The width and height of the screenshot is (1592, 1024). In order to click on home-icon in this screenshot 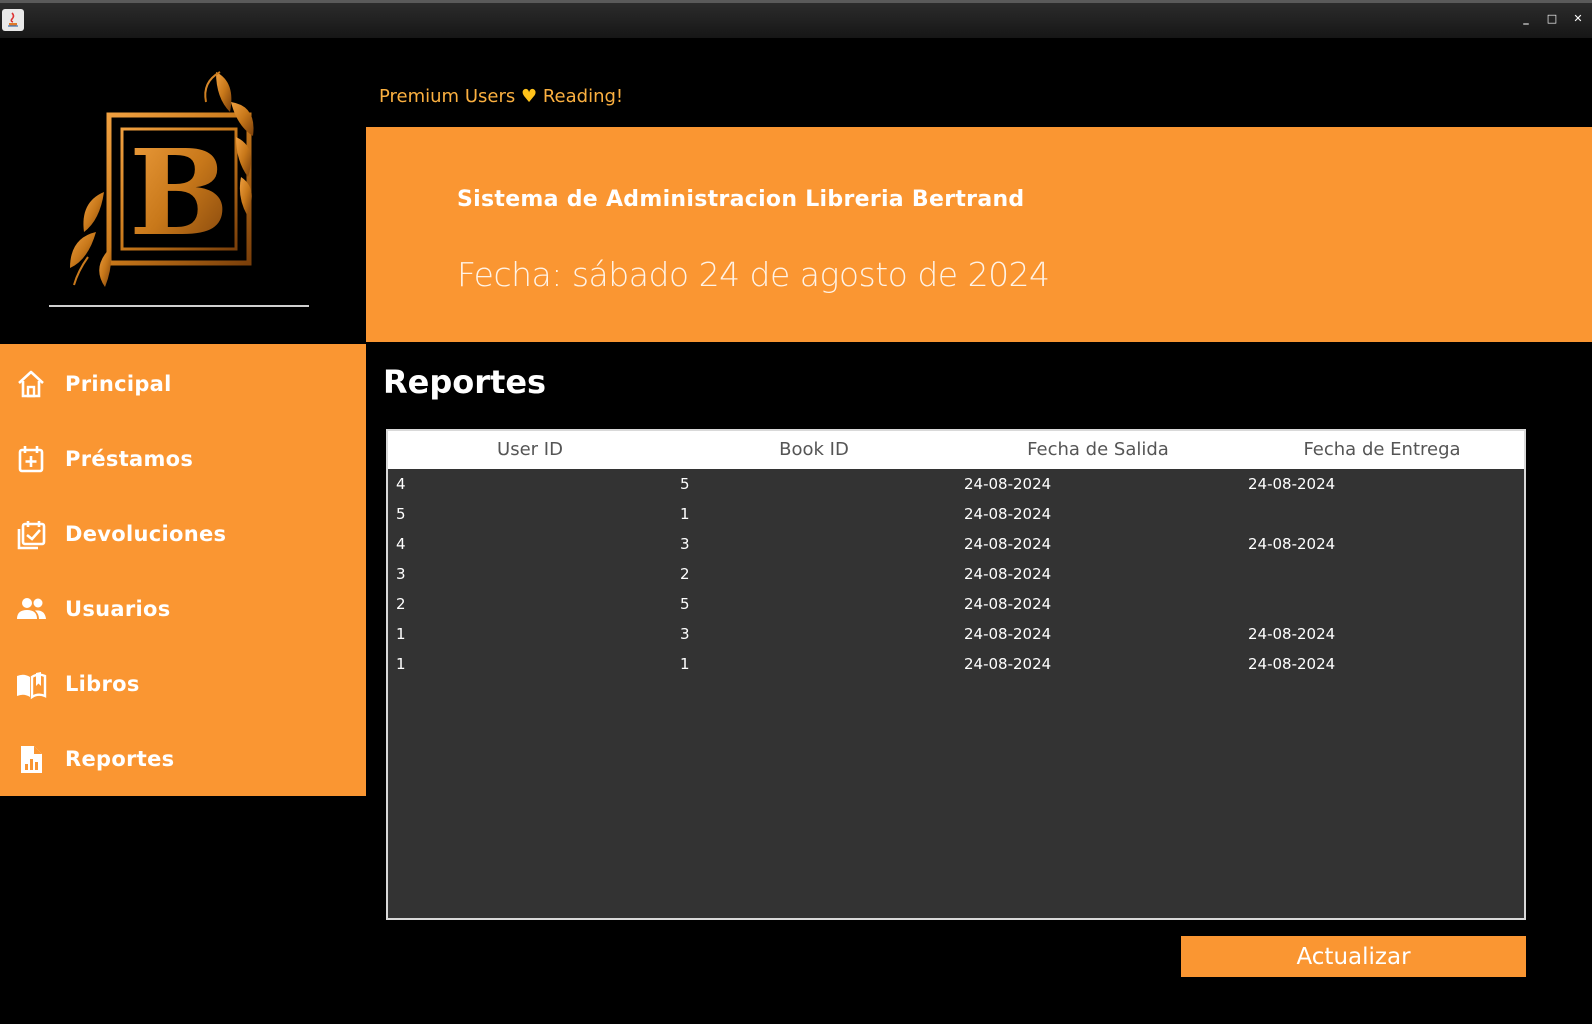, I will do `click(31, 384)`.